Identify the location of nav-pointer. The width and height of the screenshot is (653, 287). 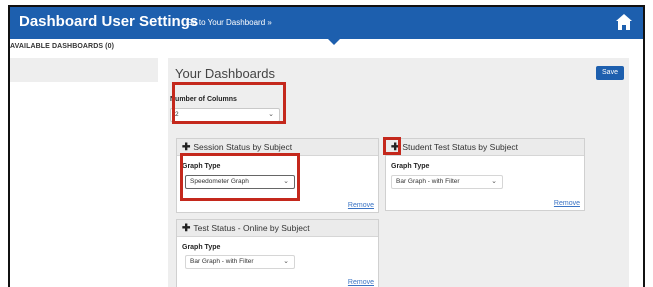
(334, 41).